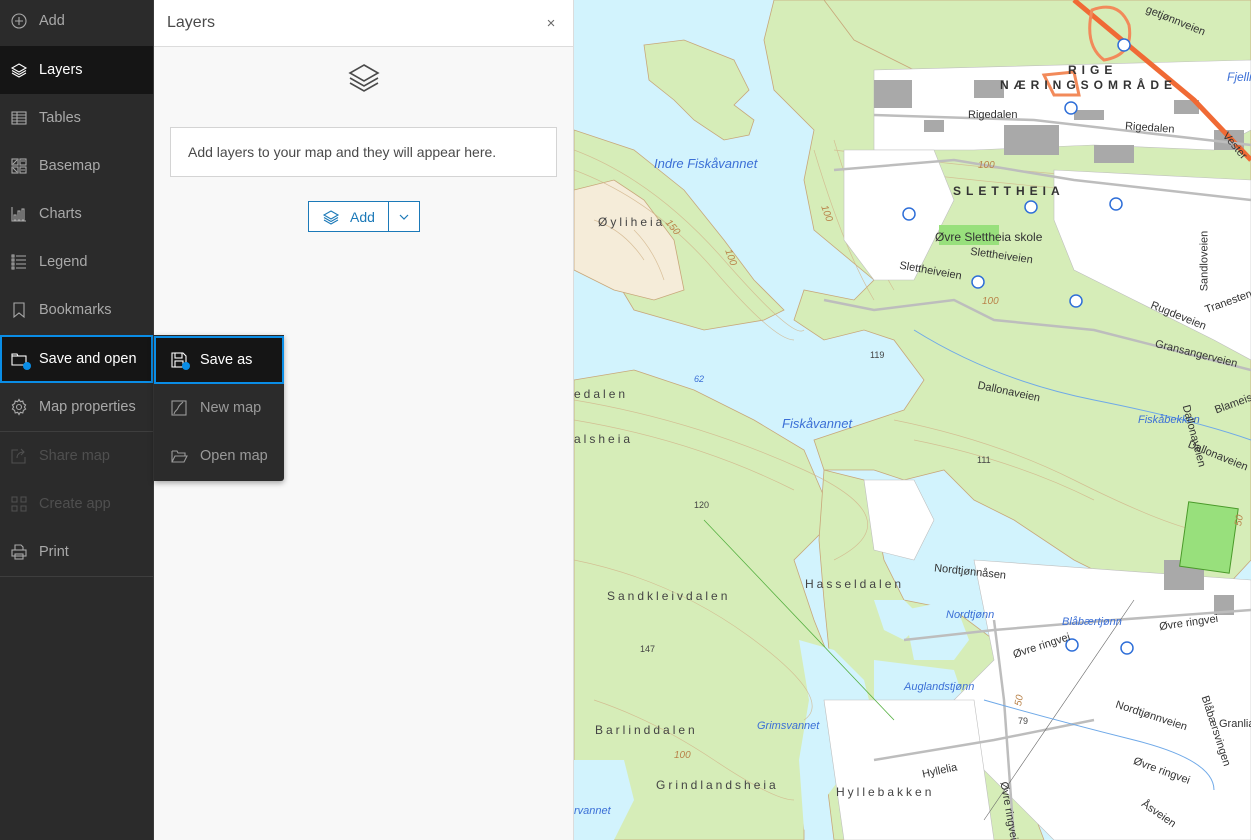 The image size is (1251, 840). I want to click on sidebar-item-map-properties: Map properties, so click(76, 407).